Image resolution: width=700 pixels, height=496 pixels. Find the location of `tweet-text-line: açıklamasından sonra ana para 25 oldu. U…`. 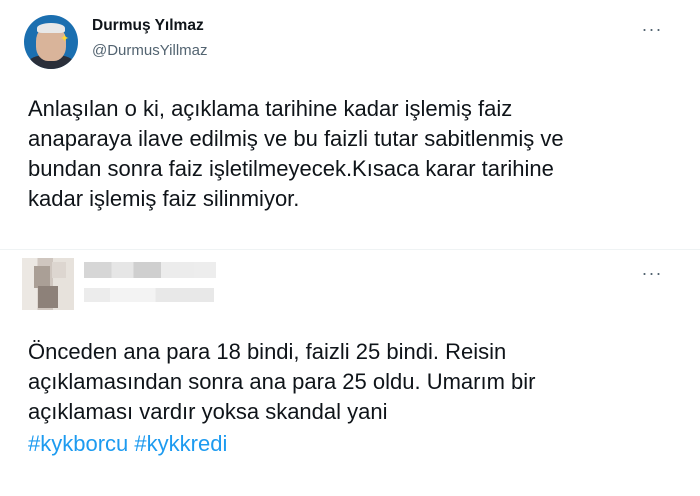

tweet-text-line: açıklamasından sonra ana para 25 oldu. U… is located at coordinates (282, 381).